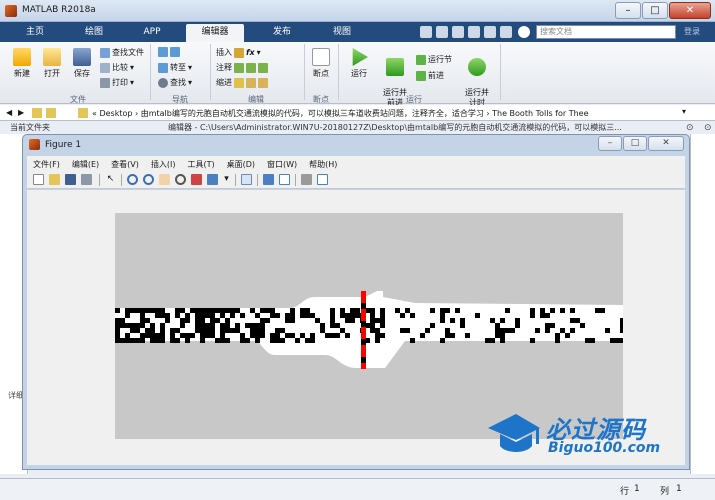 The image size is (715, 500). What do you see at coordinates (268, 179) in the screenshot?
I see `insert-colorbar-icon` at bounding box center [268, 179].